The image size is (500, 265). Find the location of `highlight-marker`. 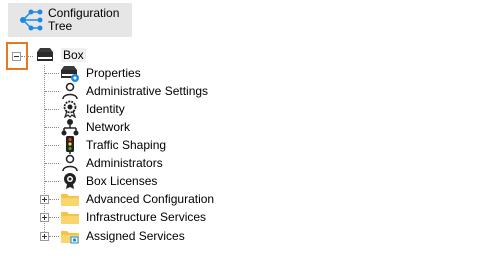

highlight-marker is located at coordinates (17, 56).